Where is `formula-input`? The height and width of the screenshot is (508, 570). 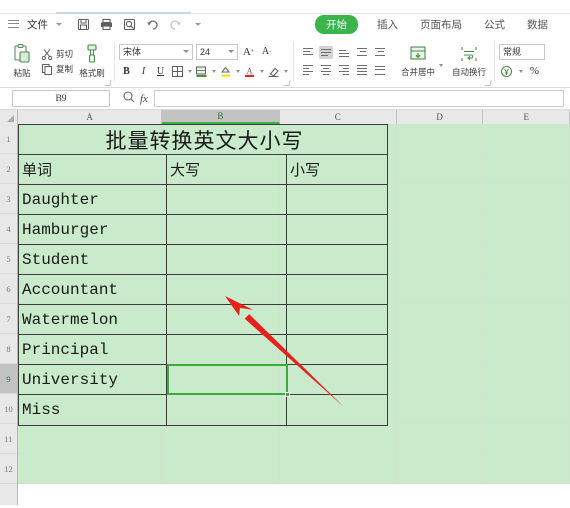
formula-input is located at coordinates (358, 98).